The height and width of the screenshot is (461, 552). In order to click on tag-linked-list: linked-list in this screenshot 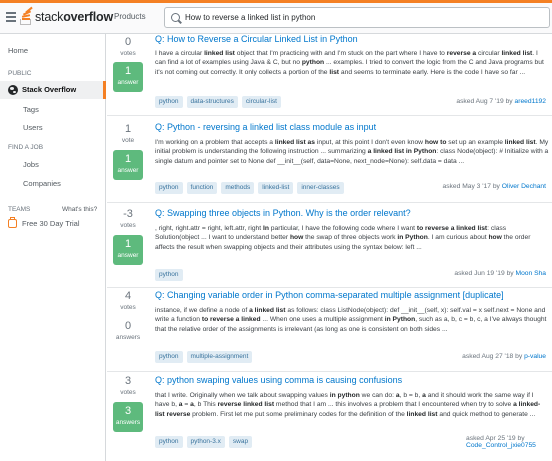, I will do `click(276, 188)`.